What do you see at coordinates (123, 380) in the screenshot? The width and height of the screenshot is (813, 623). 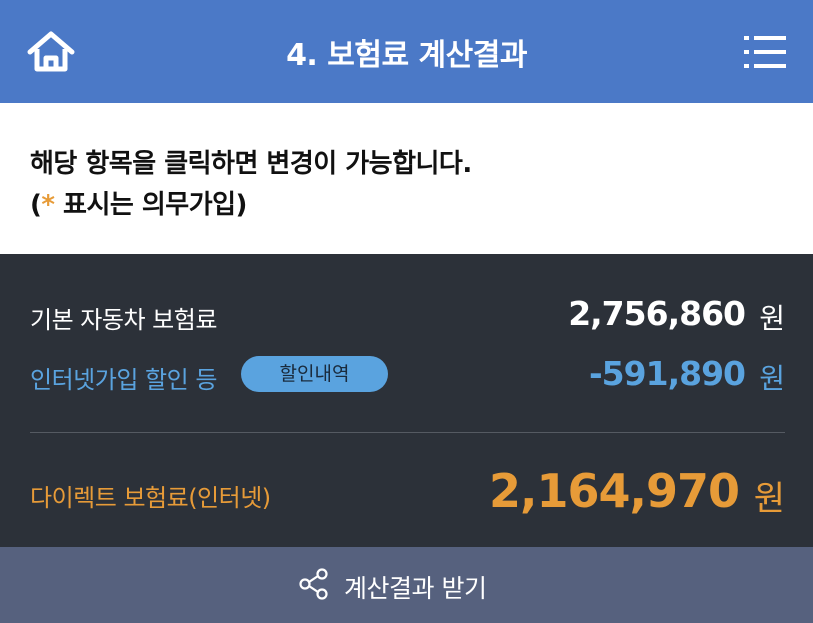 I see `discount-label: 인터넷가입 할인 등` at bounding box center [123, 380].